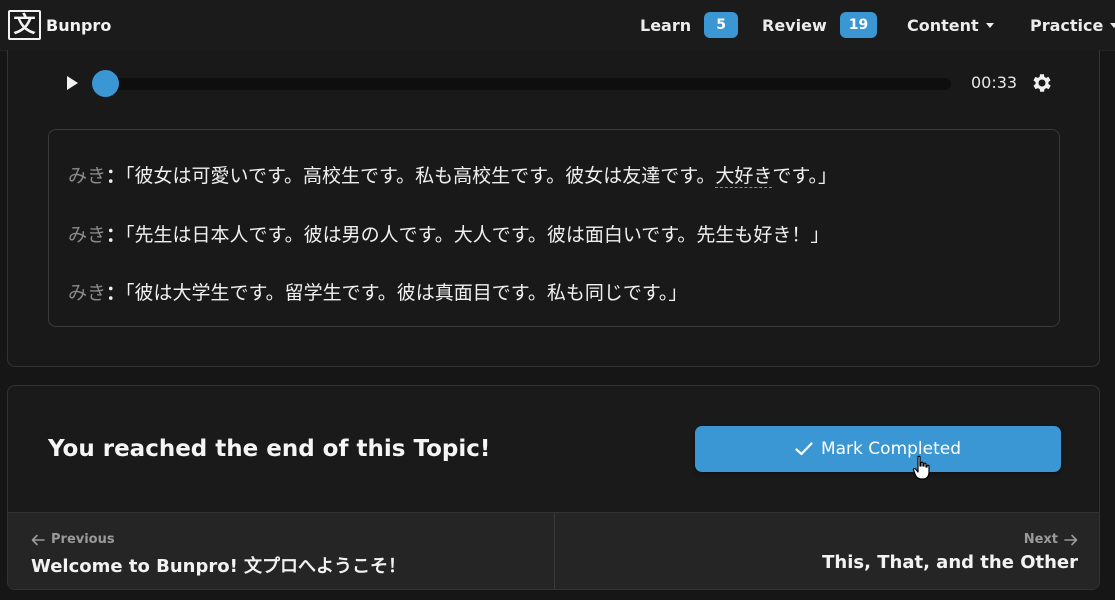  Describe the element at coordinates (804, 449) in the screenshot. I see `check-icon` at that location.